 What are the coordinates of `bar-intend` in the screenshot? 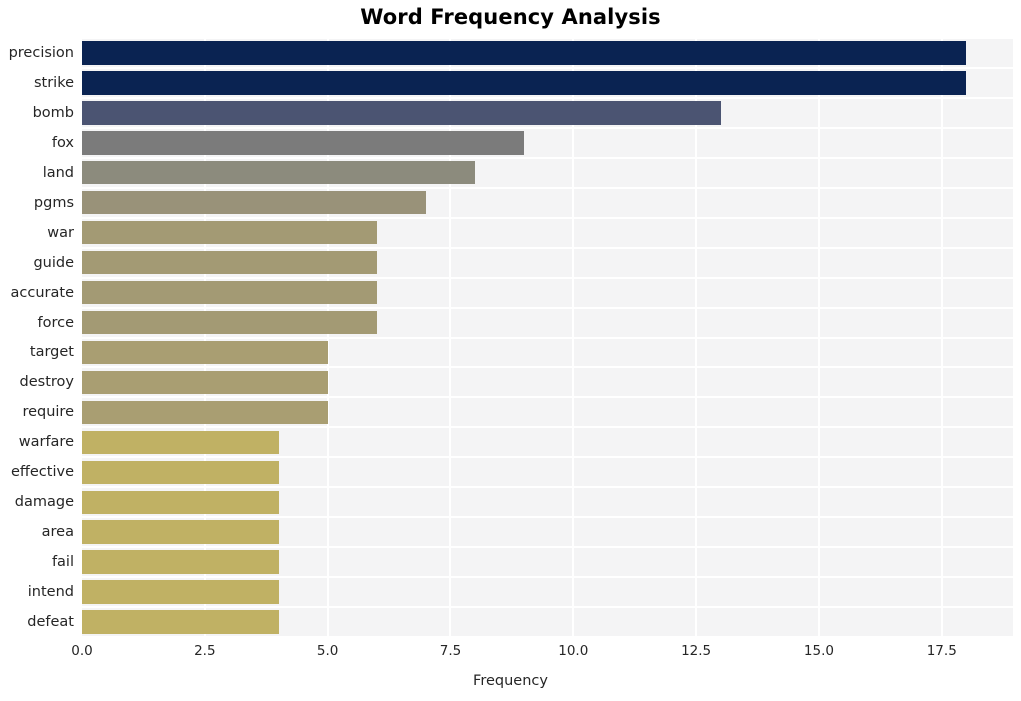 It's located at (180, 592).